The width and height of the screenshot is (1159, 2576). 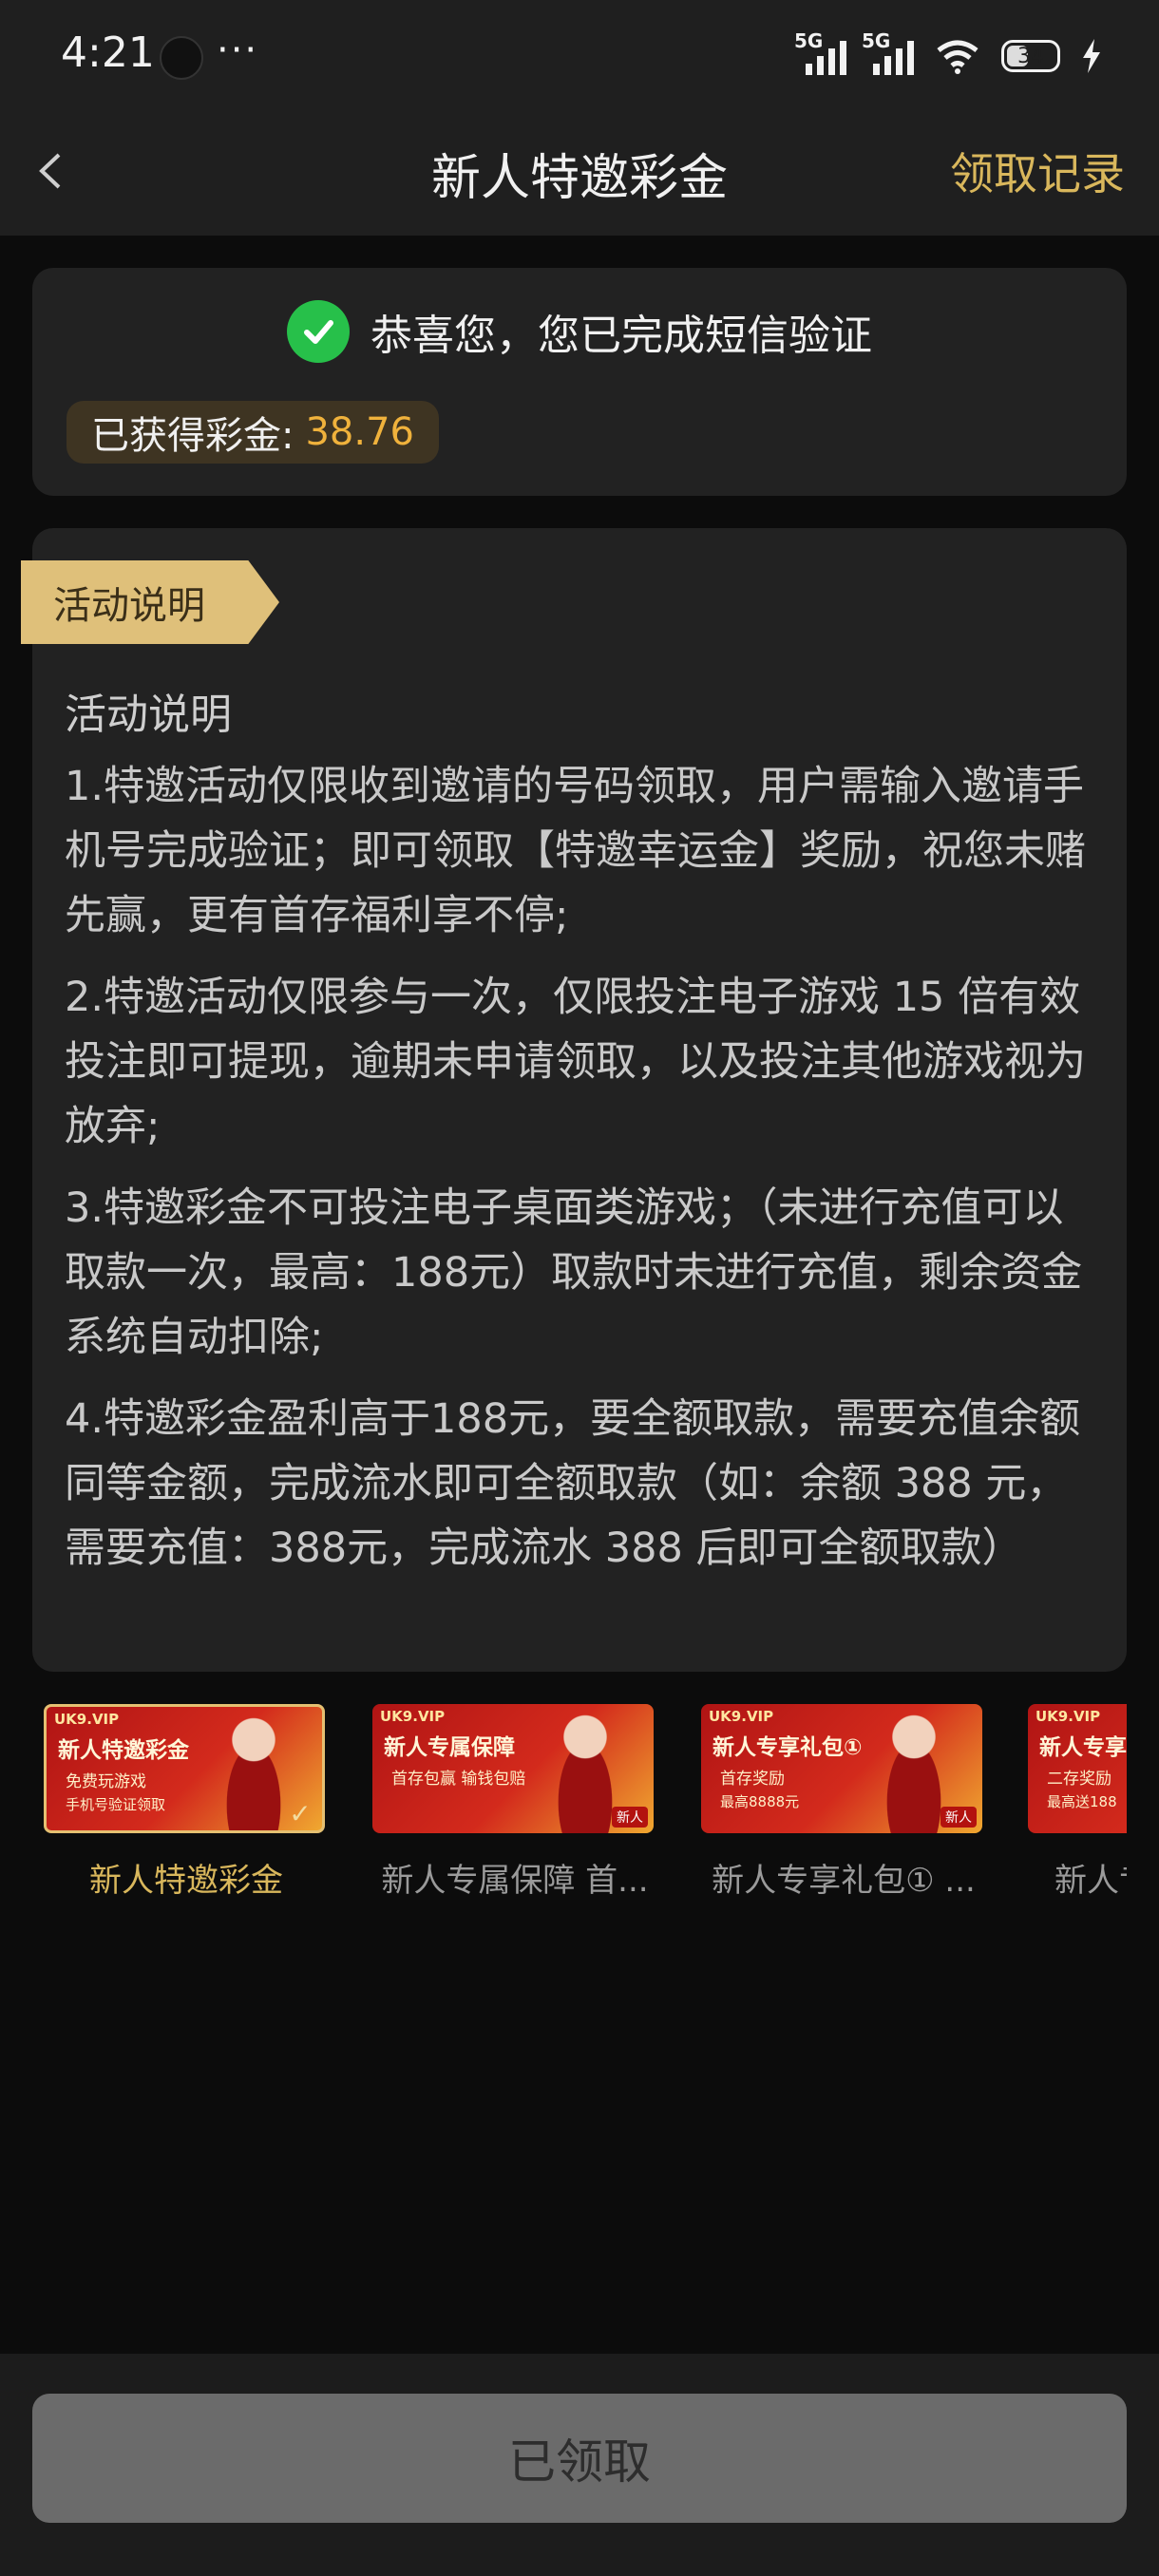 What do you see at coordinates (579, 382) in the screenshot?
I see `verification-card: 恭喜您，您已完成短信验证 已获得彩金: 38.76` at bounding box center [579, 382].